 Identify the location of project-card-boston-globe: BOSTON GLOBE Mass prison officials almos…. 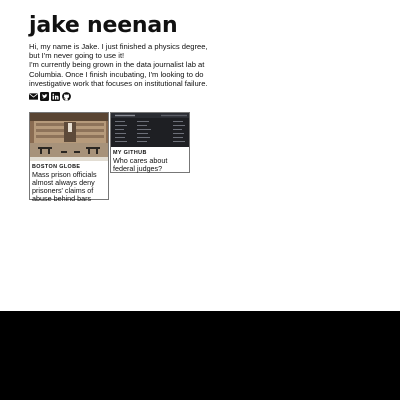
(69, 157).